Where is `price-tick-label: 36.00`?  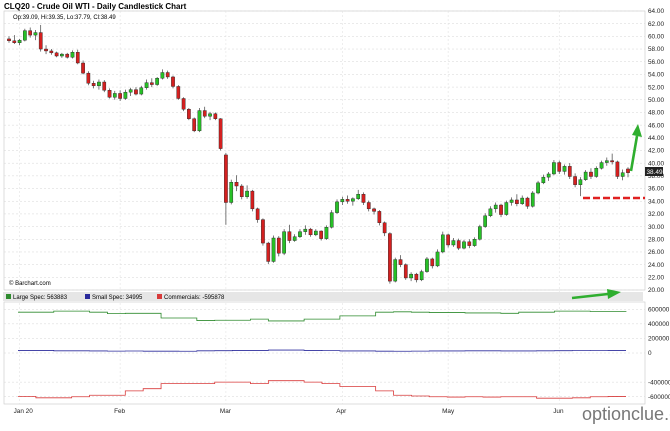
price-tick-label: 36.00 is located at coordinates (656, 189).